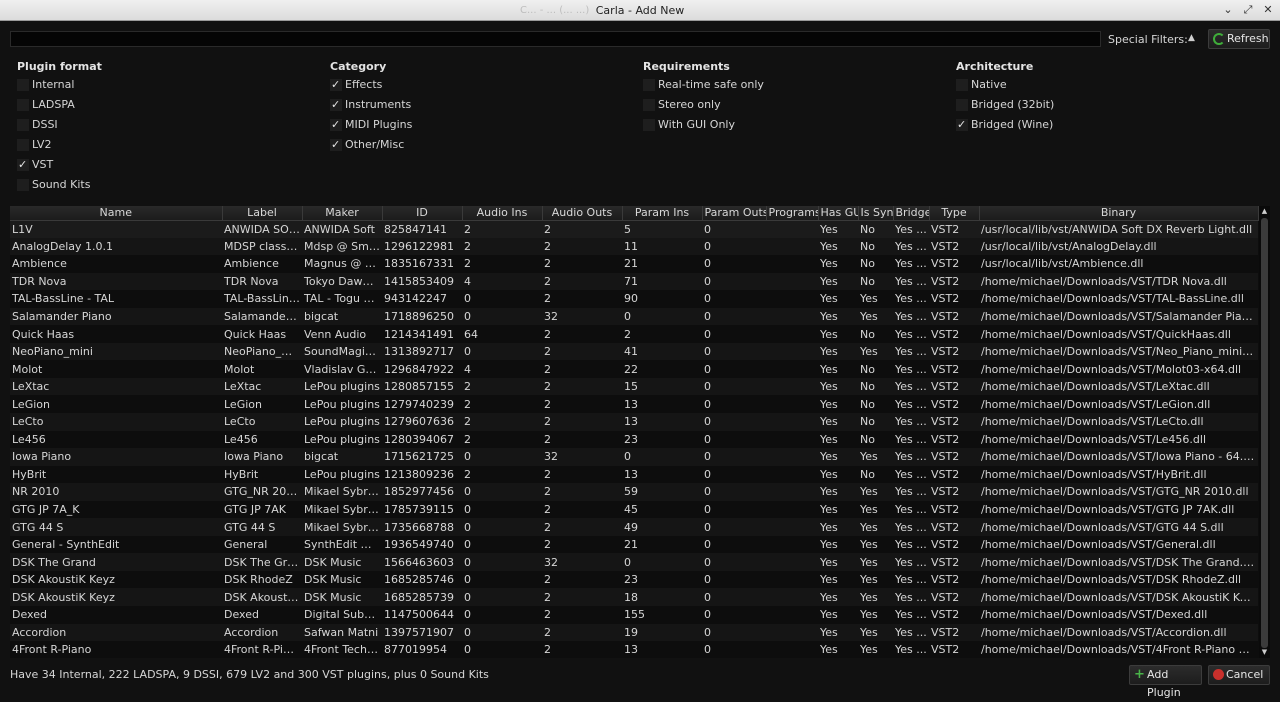 The image size is (1280, 702). What do you see at coordinates (734, 213) in the screenshot?
I see `column-header: Param Outs` at bounding box center [734, 213].